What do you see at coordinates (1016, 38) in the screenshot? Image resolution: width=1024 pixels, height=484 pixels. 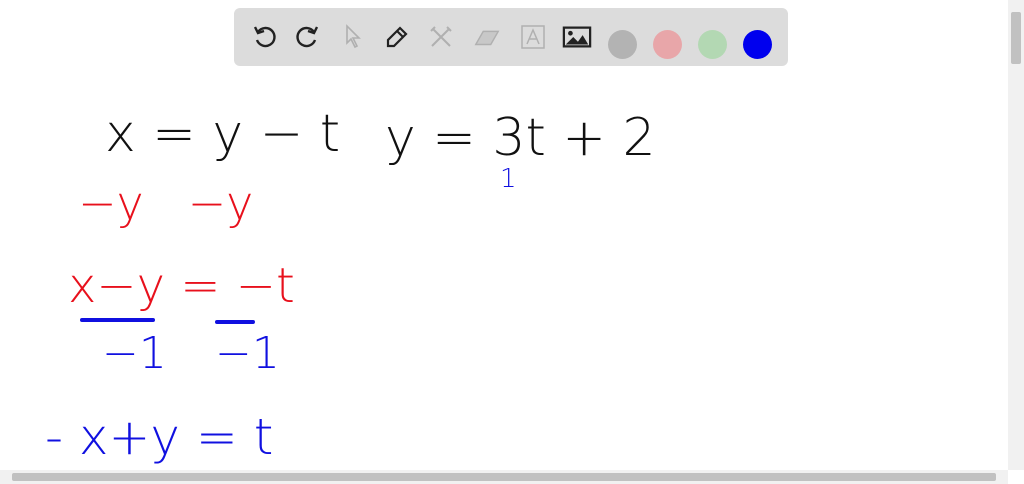 I see `vertical-scroll-thumb` at bounding box center [1016, 38].